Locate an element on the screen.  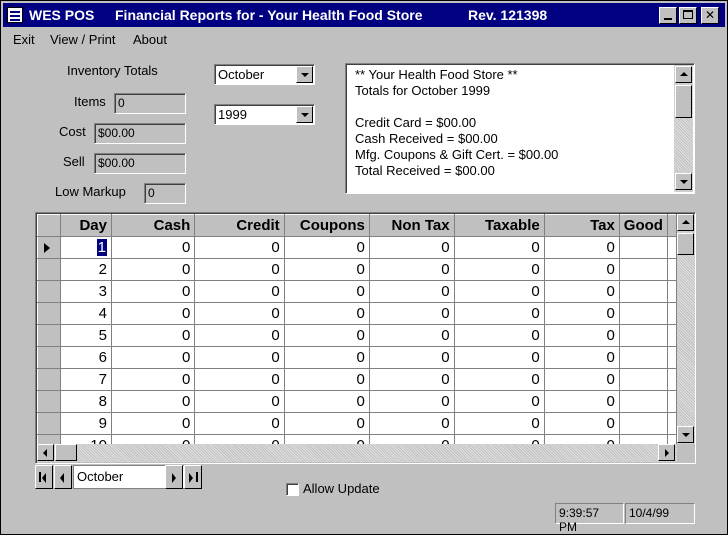
table-cell: 2 is located at coordinates (86, 269).